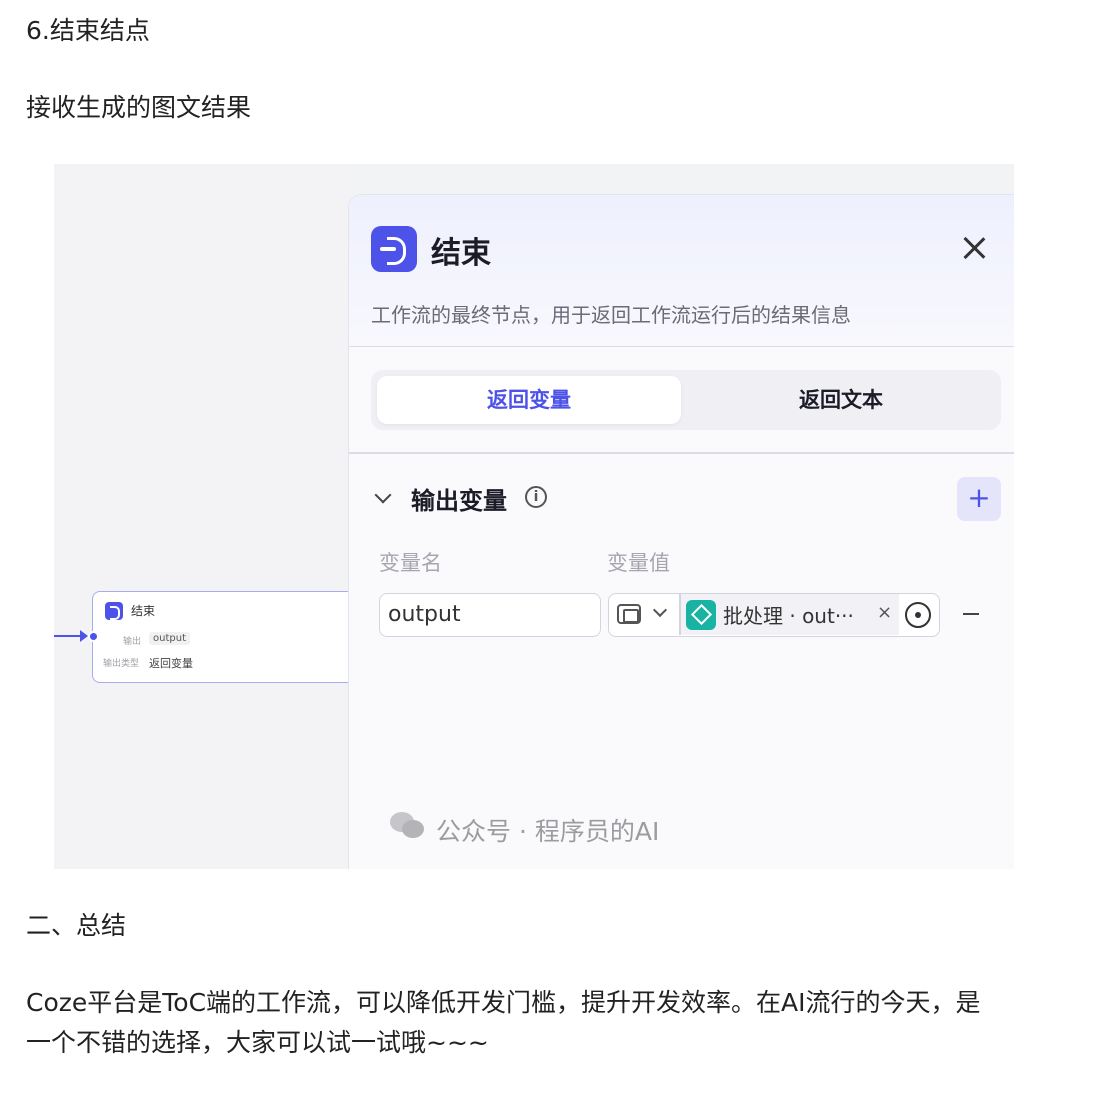  I want to click on section-heading-end-node: 6.结束结点, so click(88, 30).